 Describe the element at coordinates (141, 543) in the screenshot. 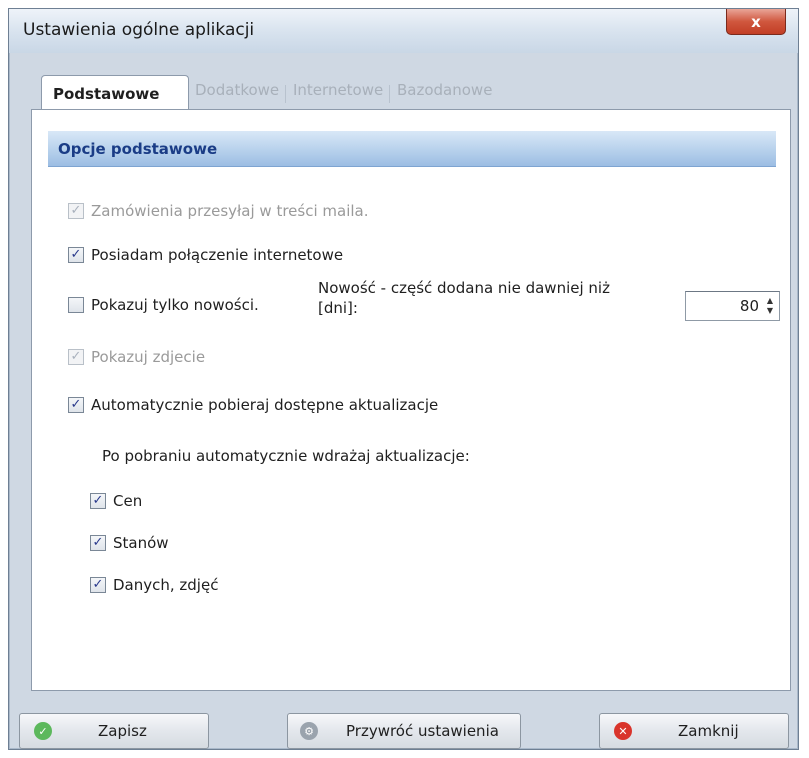

I see `option-deploy-stock-label: Stanów` at that location.